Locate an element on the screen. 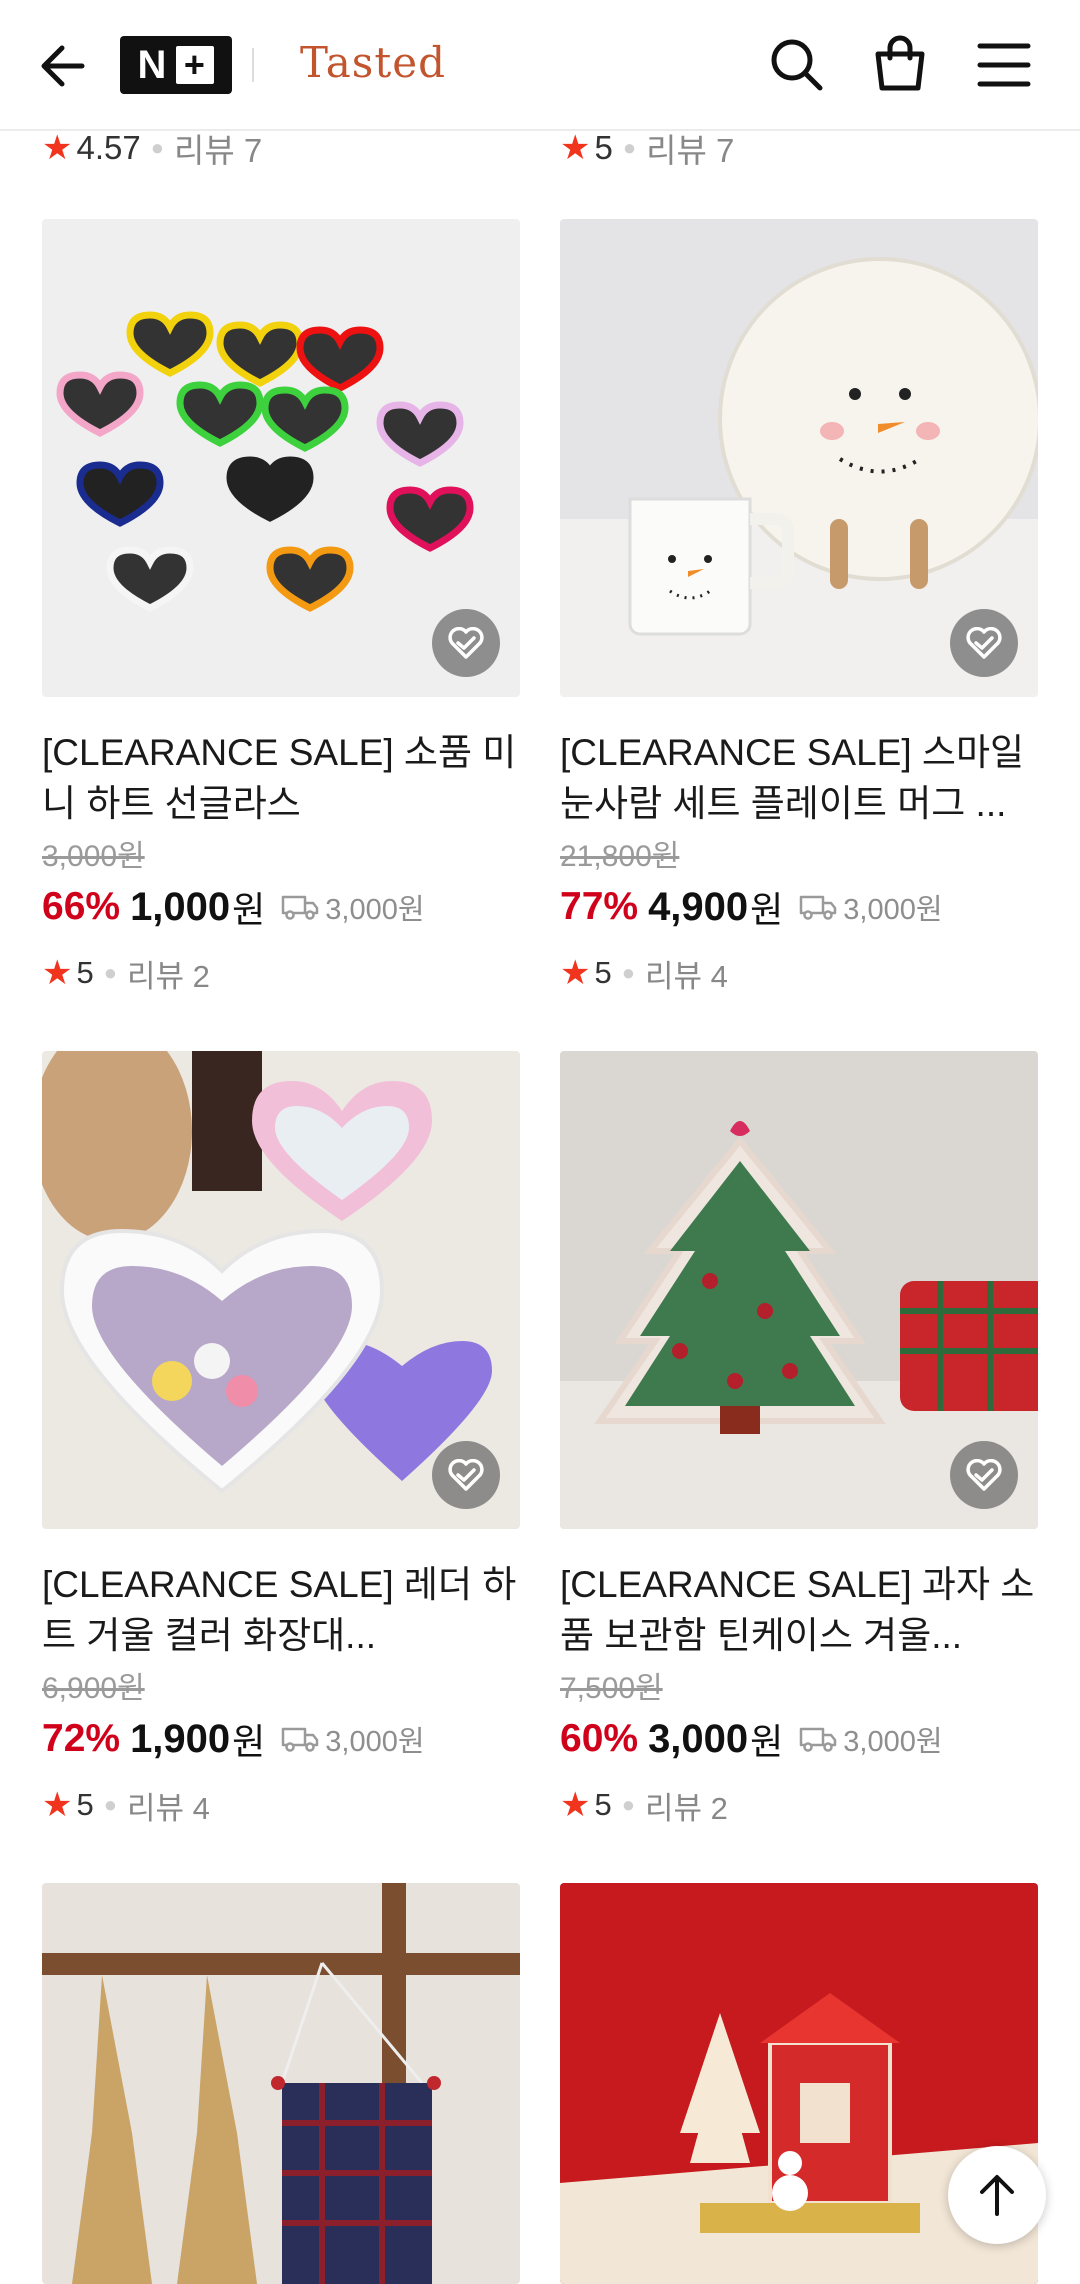  discount-rate: 66% is located at coordinates (81, 906).